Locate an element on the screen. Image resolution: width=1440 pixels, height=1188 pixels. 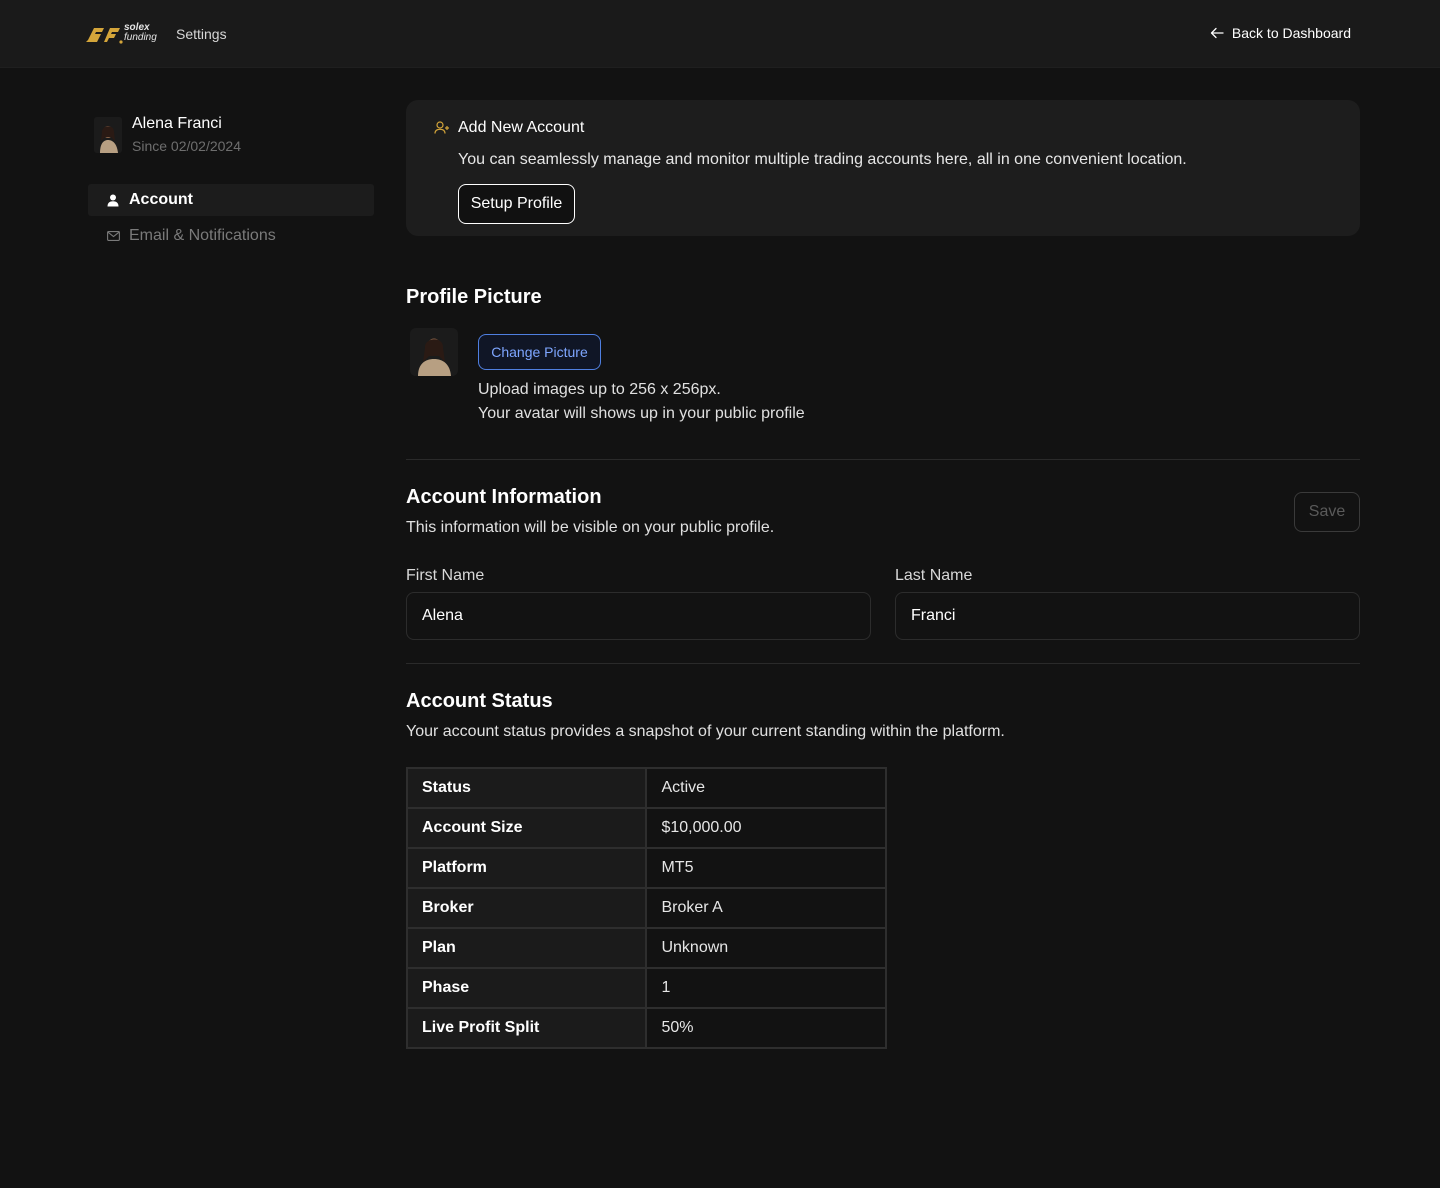
status-value: Active is located at coordinates (766, 788).